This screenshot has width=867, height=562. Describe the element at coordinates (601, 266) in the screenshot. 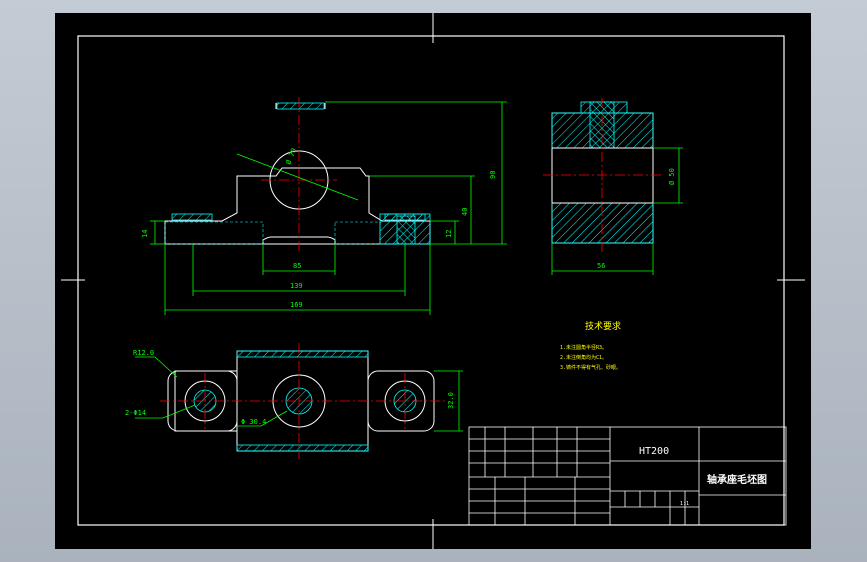

I see `side-dim-width: 56` at that location.